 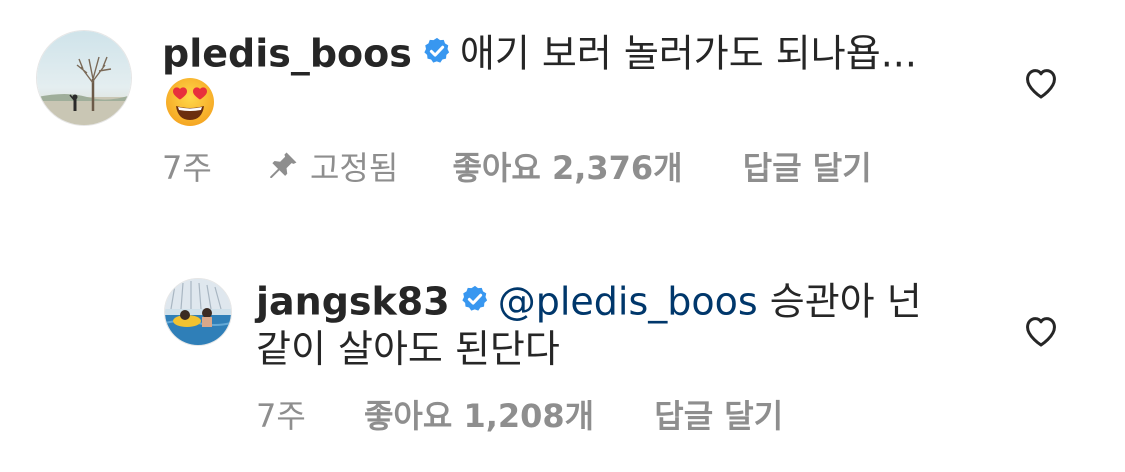 What do you see at coordinates (845, 301) in the screenshot?
I see `comment-text-line1: 승관아 넌` at bounding box center [845, 301].